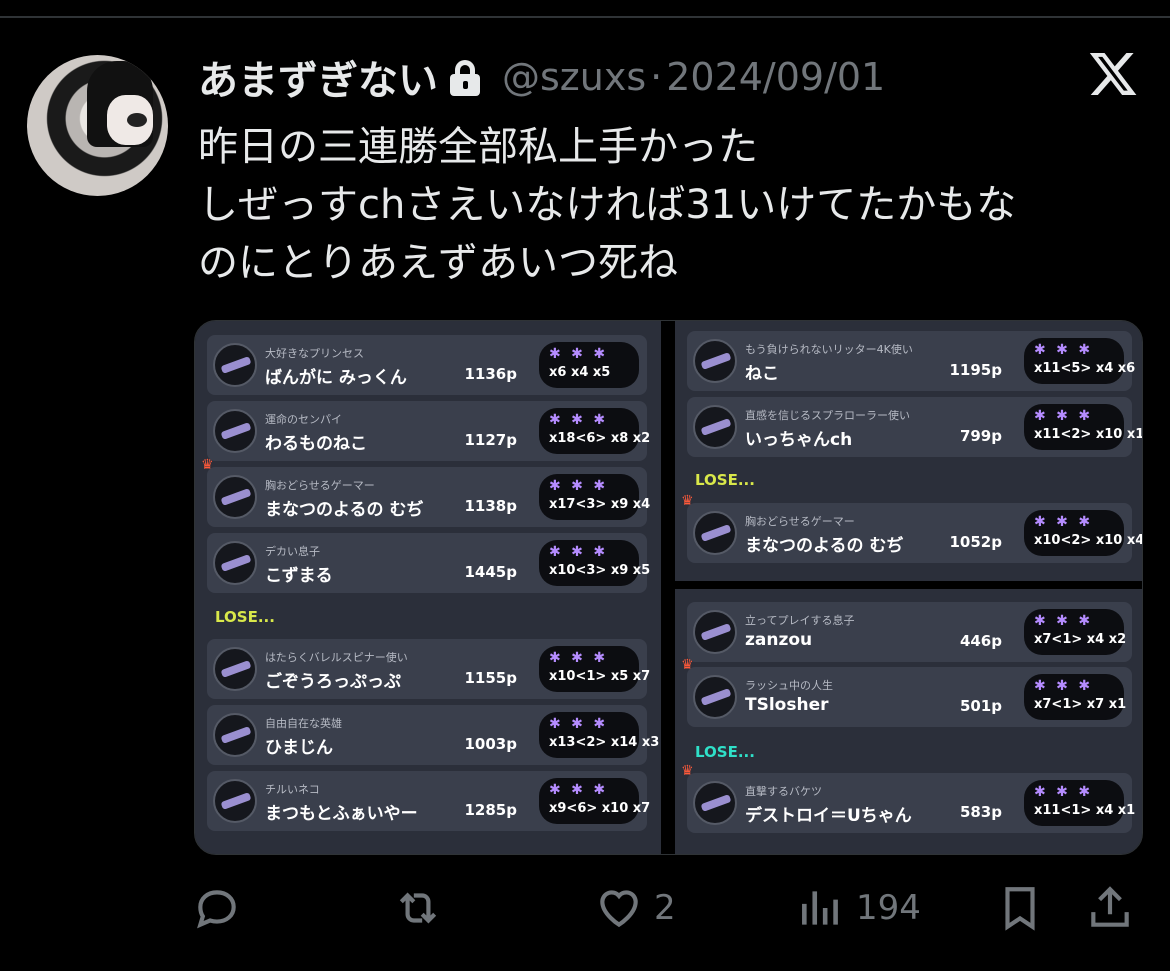 The height and width of the screenshot is (971, 1170). What do you see at coordinates (97, 125) in the screenshot?
I see `avatar` at bounding box center [97, 125].